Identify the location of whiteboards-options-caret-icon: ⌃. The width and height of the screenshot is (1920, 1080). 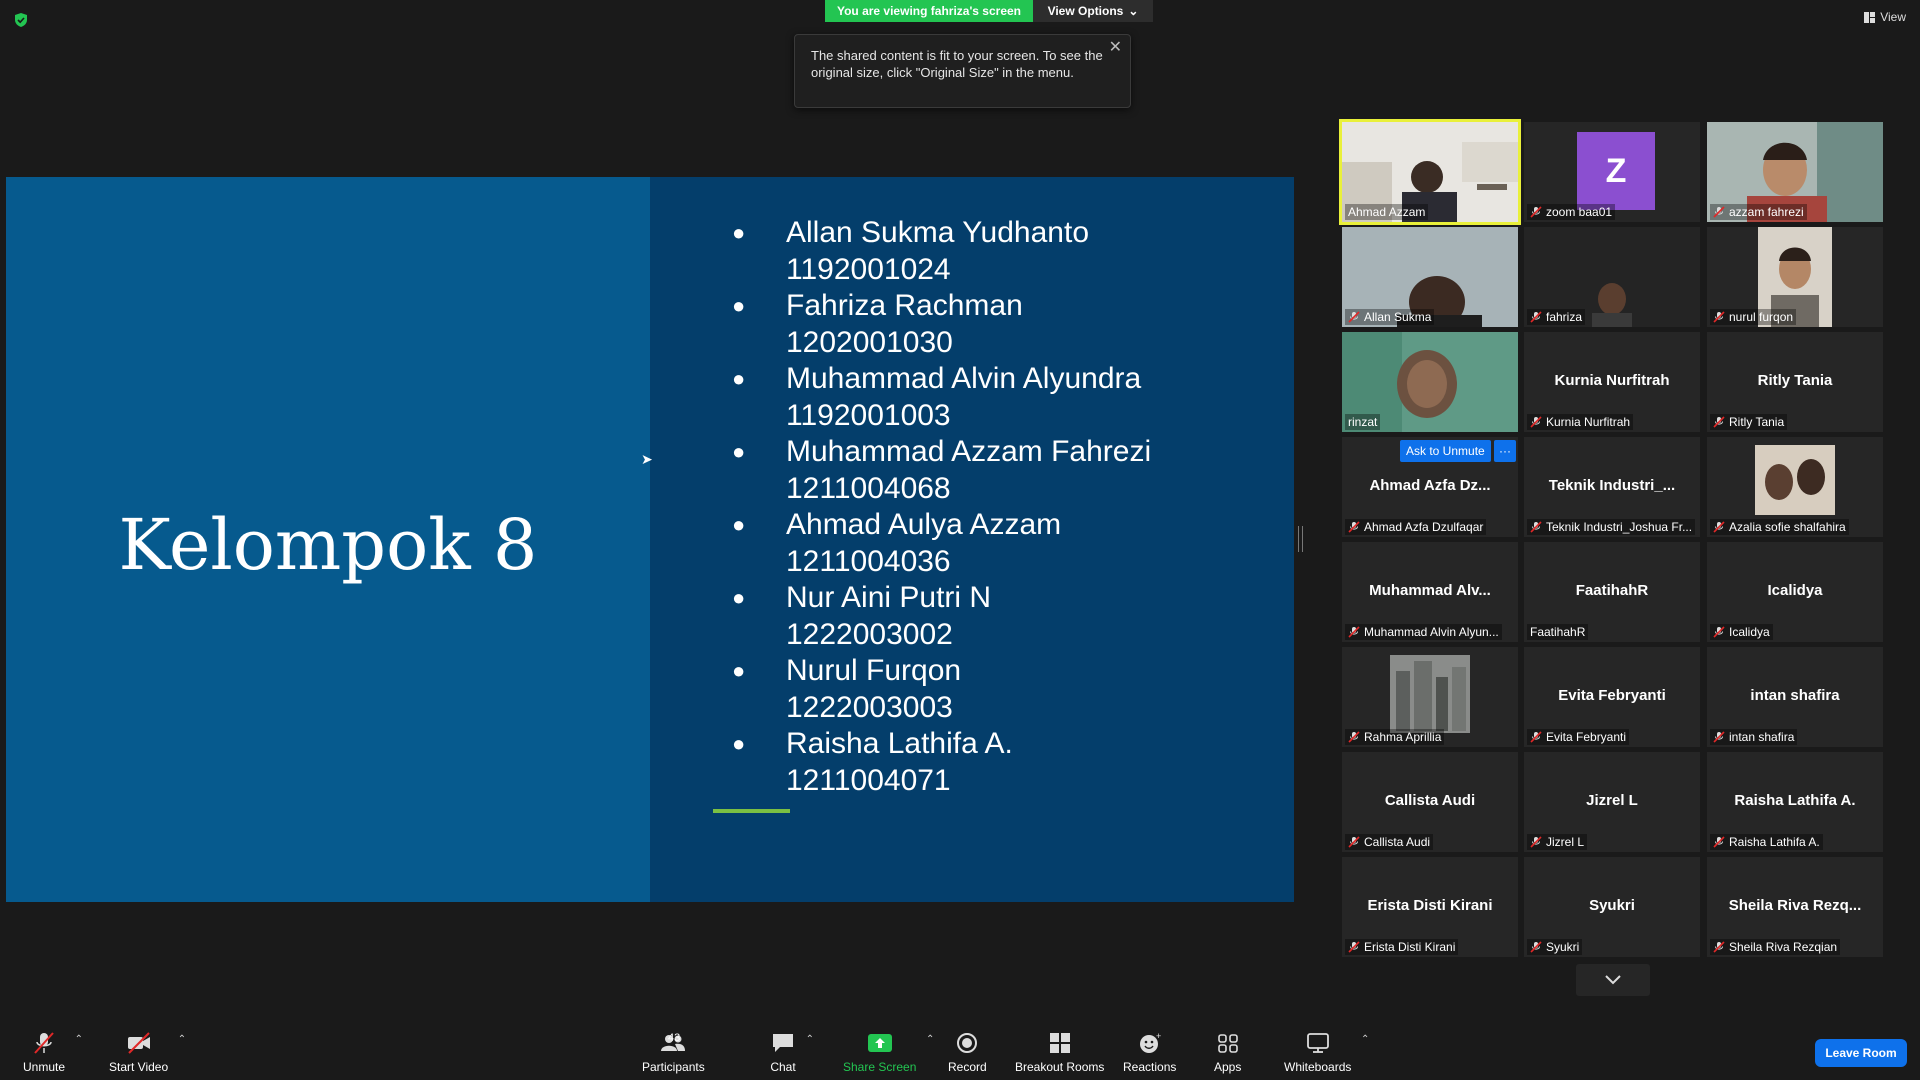
(1365, 1039).